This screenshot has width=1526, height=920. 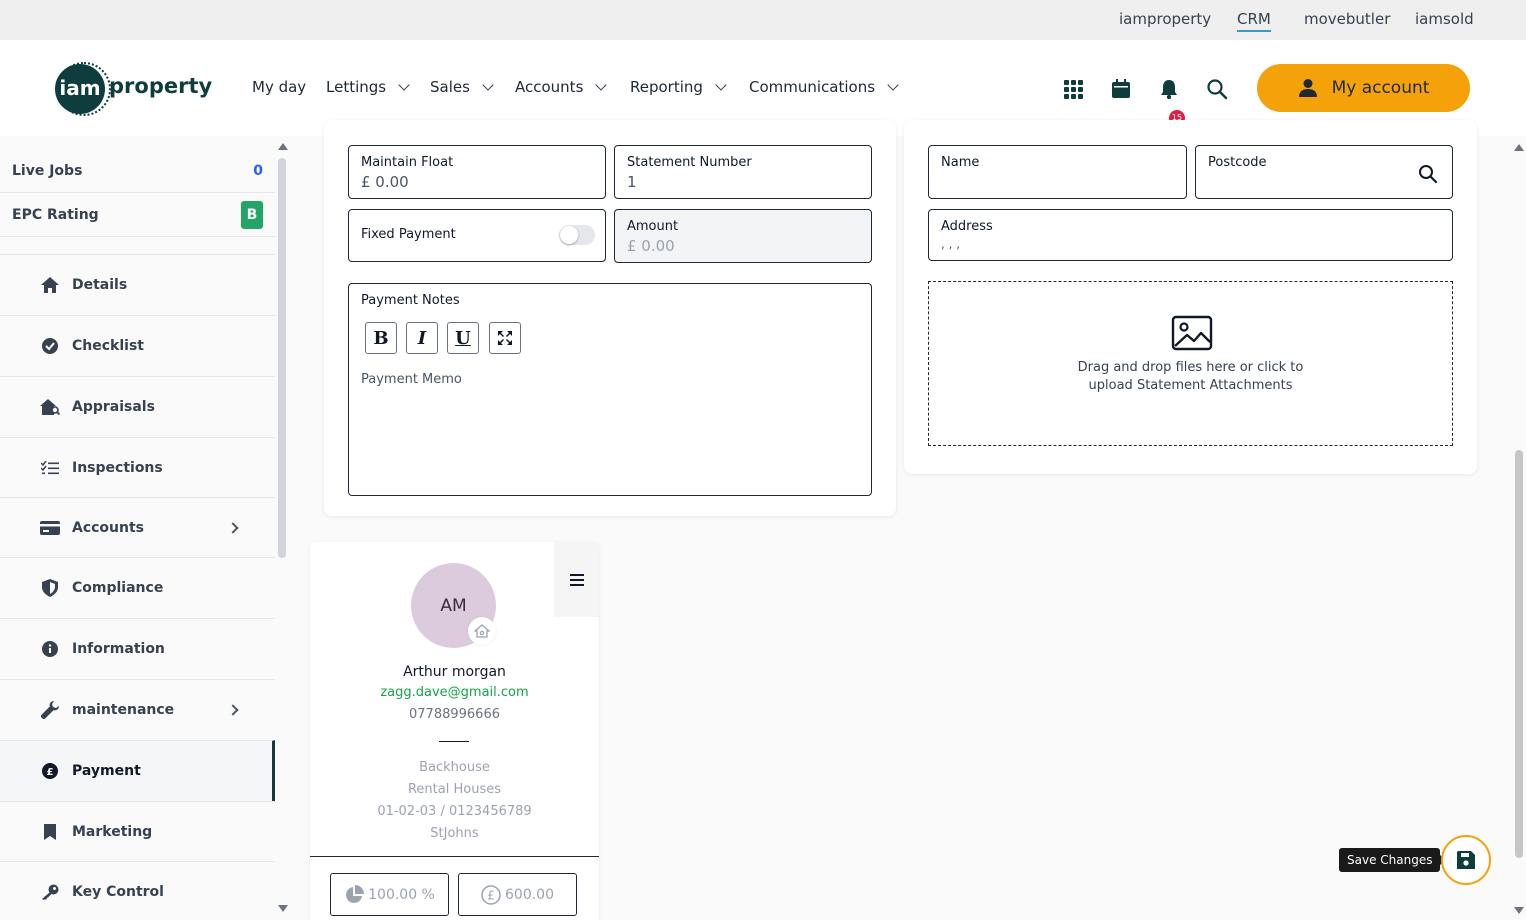 What do you see at coordinates (1393, 860) in the screenshot?
I see `save-changes-tooltip: Save Changes` at bounding box center [1393, 860].